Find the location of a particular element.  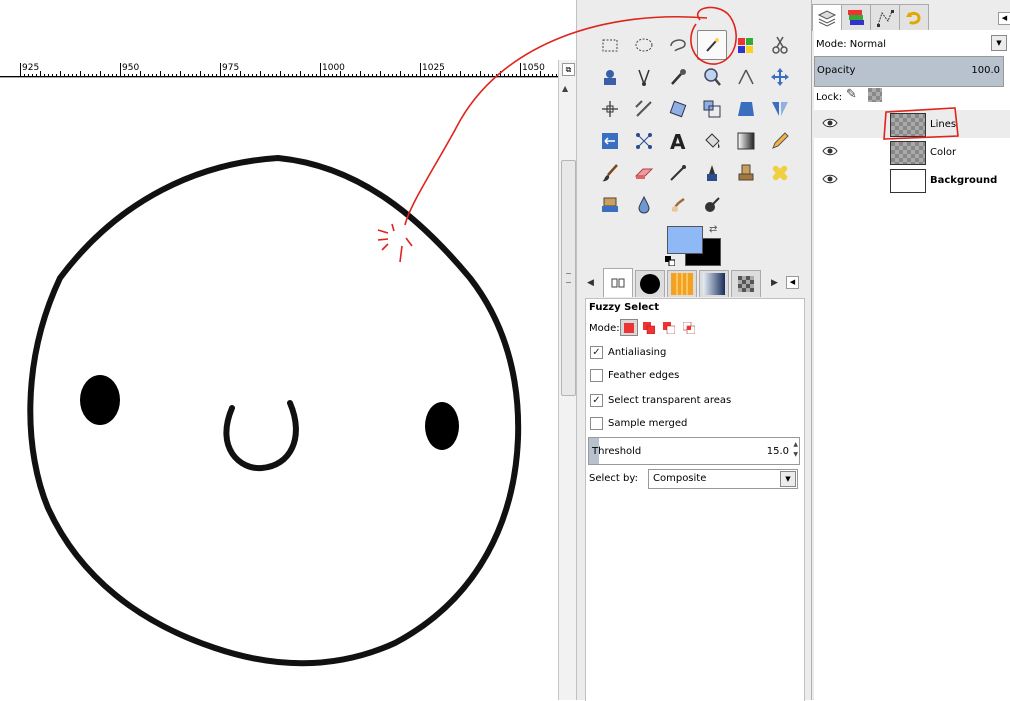

mode-add-button is located at coordinates (649, 327).